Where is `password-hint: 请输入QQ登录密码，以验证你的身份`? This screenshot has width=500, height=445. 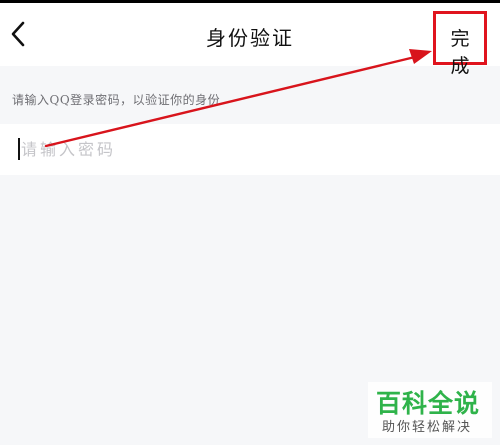 password-hint: 请输入QQ登录密码，以验证你的身份 is located at coordinates (116, 100).